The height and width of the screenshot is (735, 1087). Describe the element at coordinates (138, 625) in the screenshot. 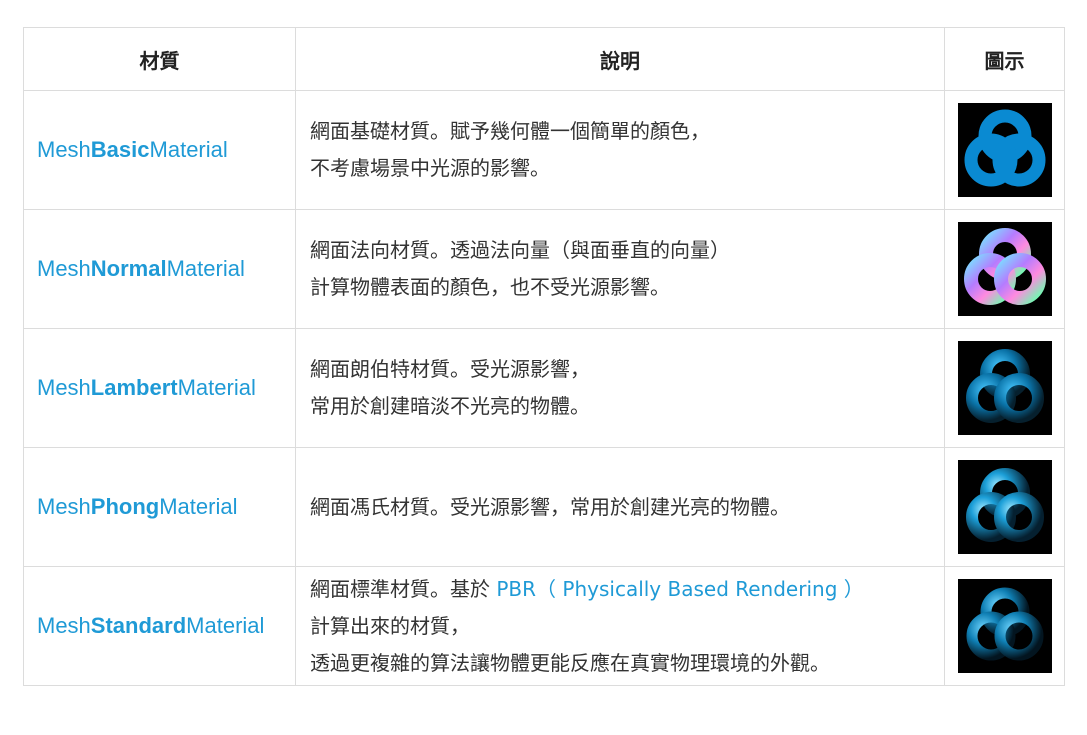

I see `name-bold: Standard` at that location.